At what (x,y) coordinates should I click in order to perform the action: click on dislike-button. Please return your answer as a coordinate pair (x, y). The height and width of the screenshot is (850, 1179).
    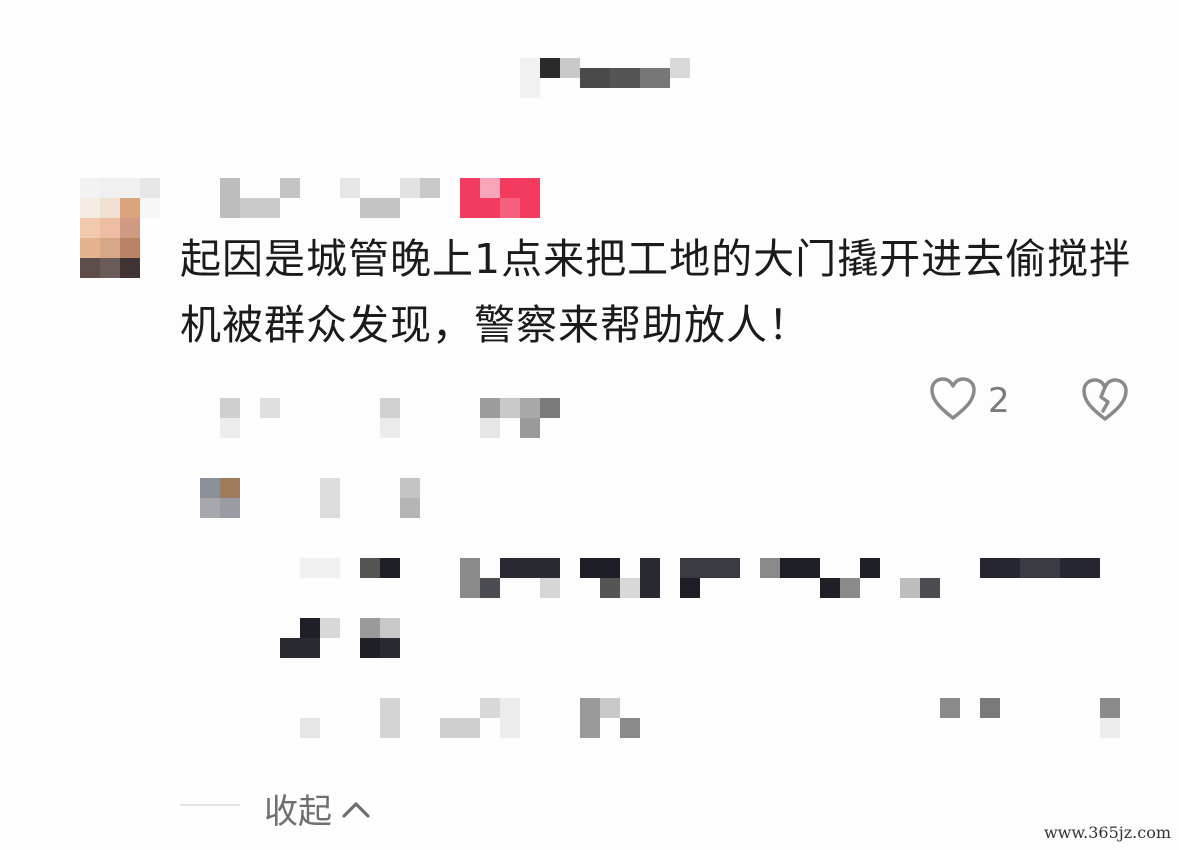
    Looking at the image, I should click on (1105, 402).